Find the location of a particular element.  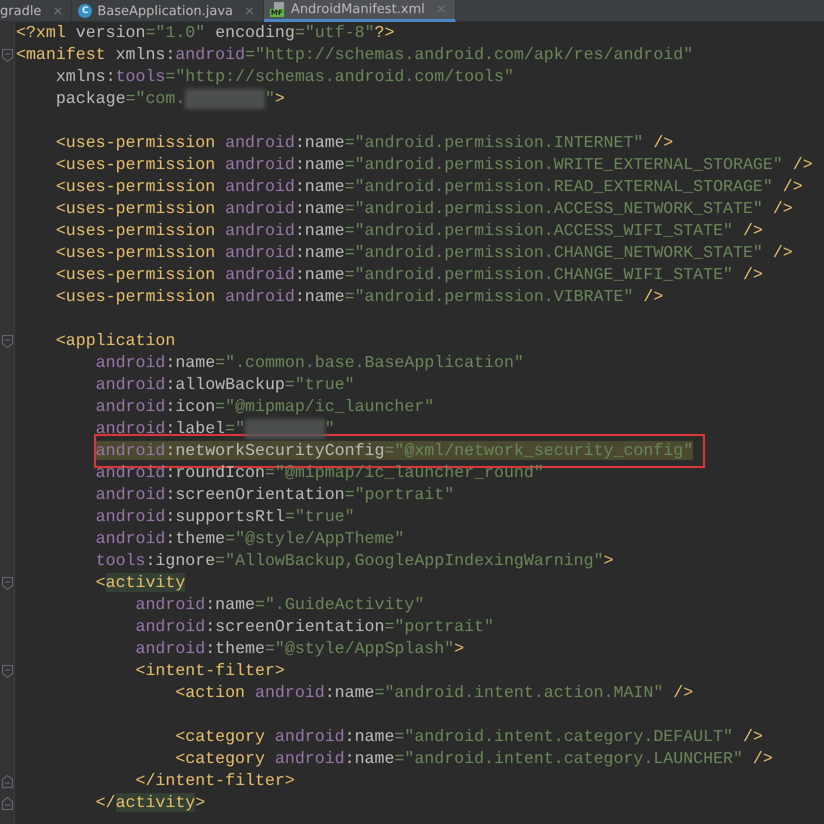

code-line: <?xml version="1.0" encoding="utf-8"?> is located at coordinates (205, 33).